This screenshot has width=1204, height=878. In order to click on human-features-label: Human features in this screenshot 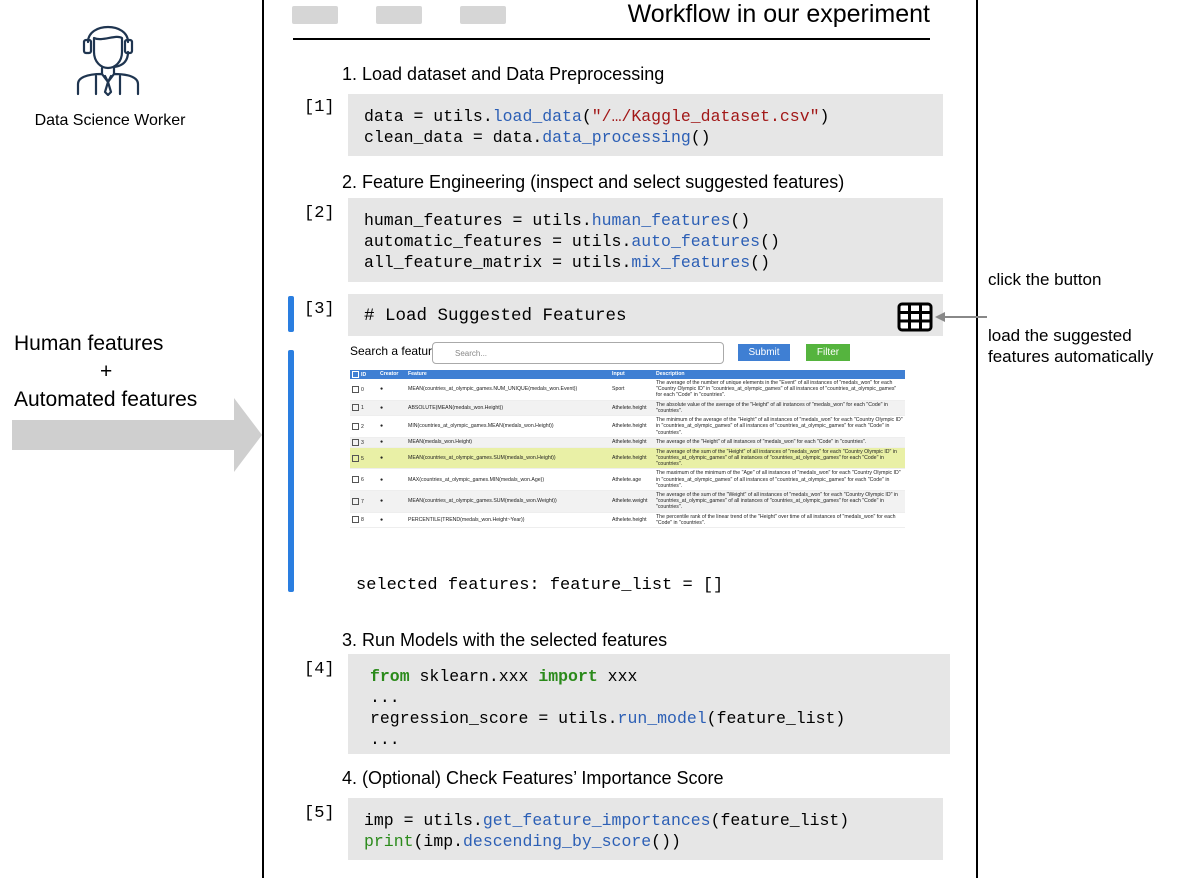, I will do `click(89, 343)`.